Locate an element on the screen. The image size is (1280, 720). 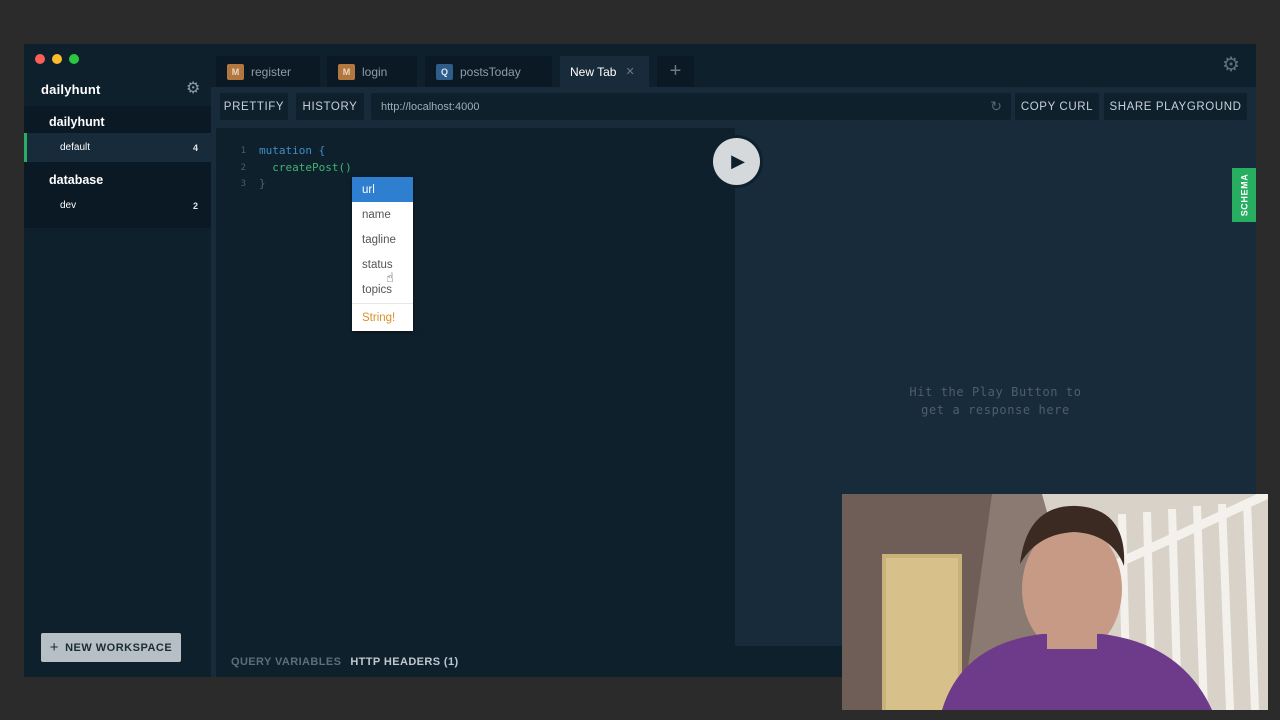
http-headers-tab: HTTP HEADERS (1) is located at coordinates (404, 662).